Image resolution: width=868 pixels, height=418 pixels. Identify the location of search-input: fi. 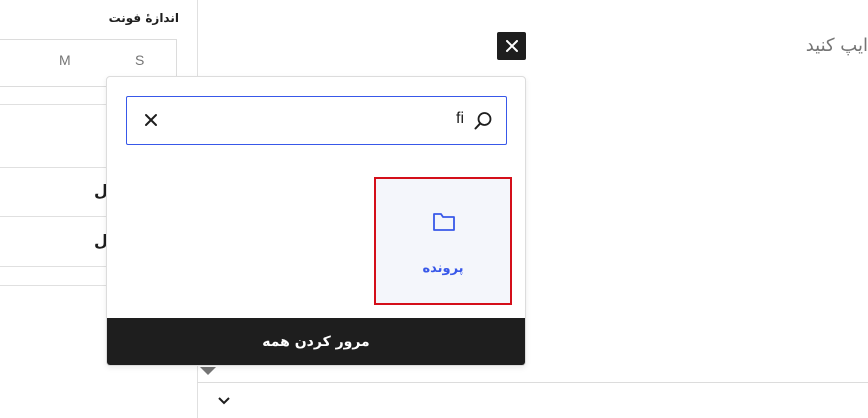
(316, 120).